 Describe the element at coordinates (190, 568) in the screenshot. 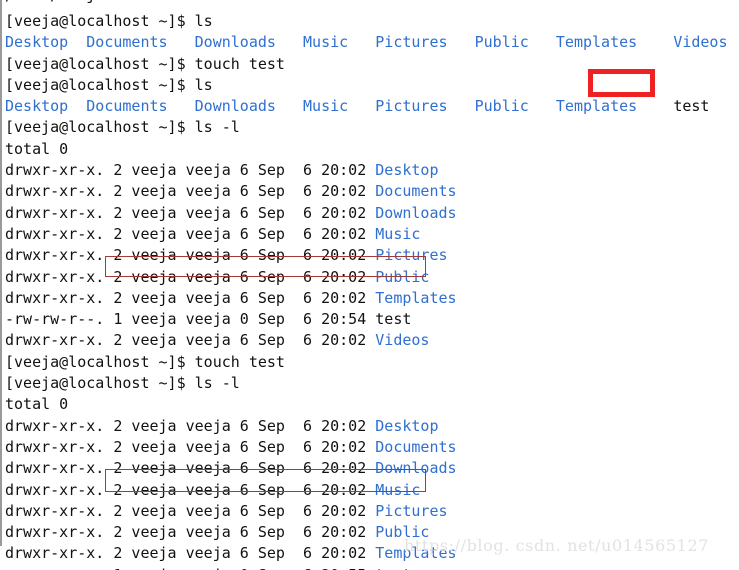

I see `ls-long-metadata: -rw-rw-r--. 1 veeja veeja 0 Sep 6 20:55` at that location.